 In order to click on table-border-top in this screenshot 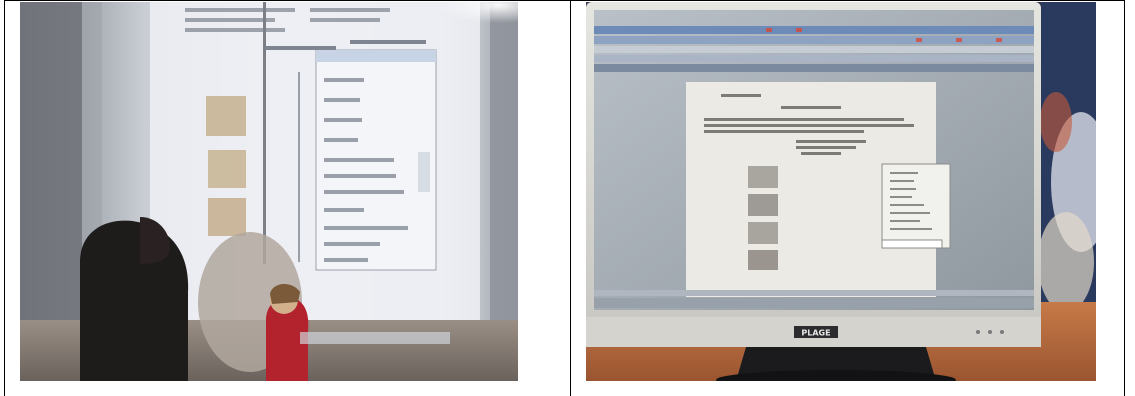, I will do `click(564, 0)`.